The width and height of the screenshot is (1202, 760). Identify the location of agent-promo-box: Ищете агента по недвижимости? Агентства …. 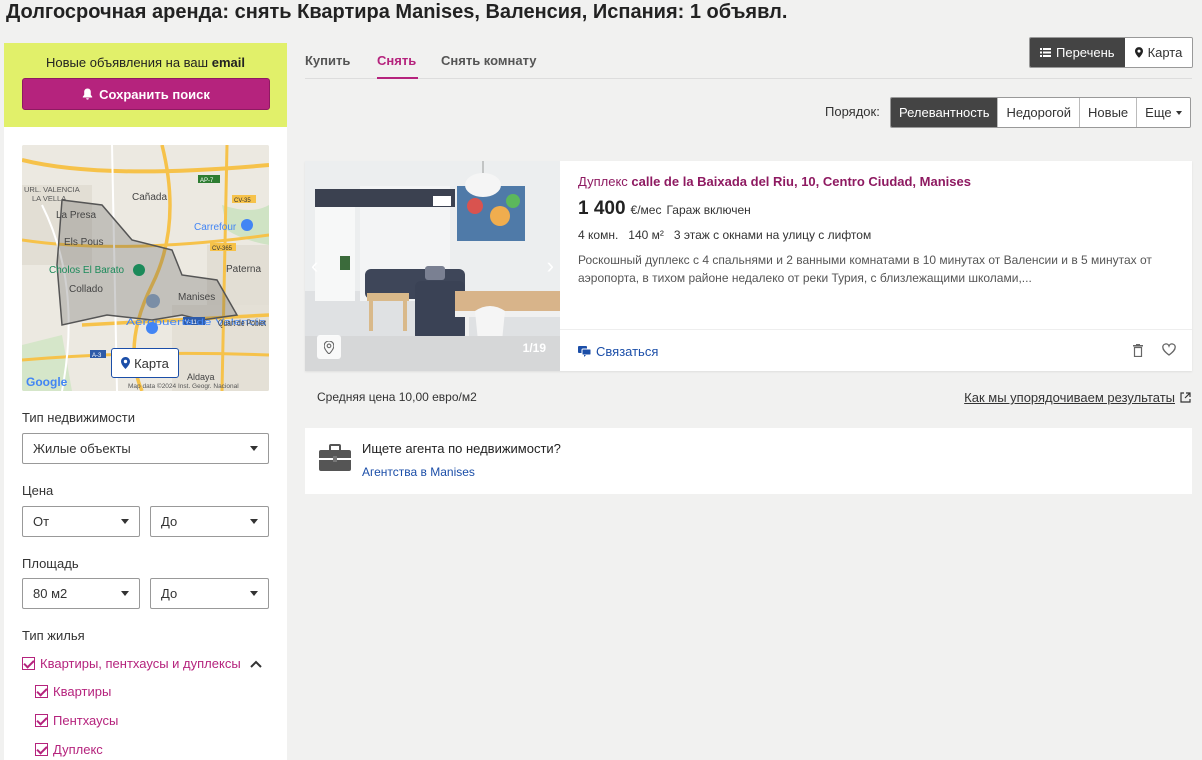
(748, 461).